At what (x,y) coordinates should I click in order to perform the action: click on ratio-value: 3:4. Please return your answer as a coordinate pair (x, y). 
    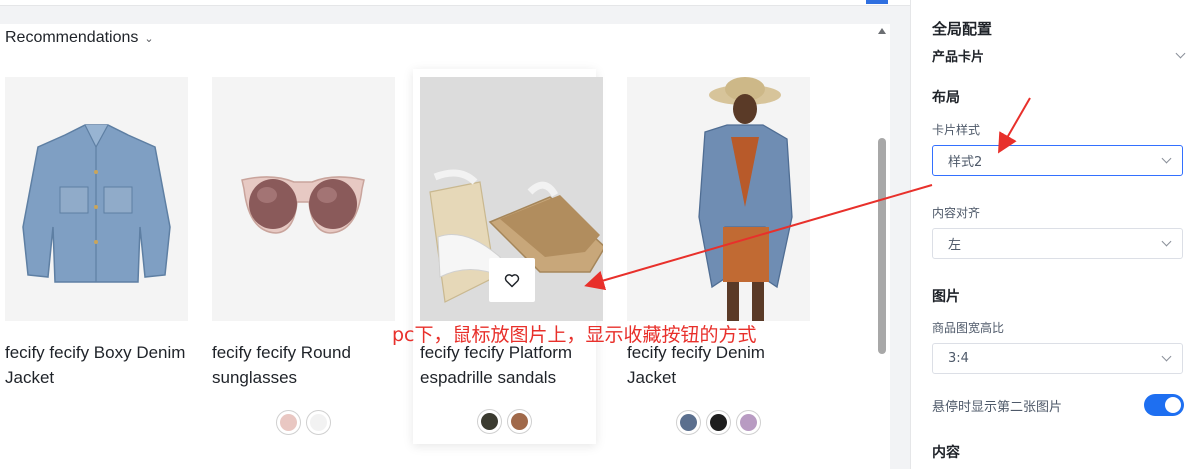
    Looking at the image, I should click on (958, 358).